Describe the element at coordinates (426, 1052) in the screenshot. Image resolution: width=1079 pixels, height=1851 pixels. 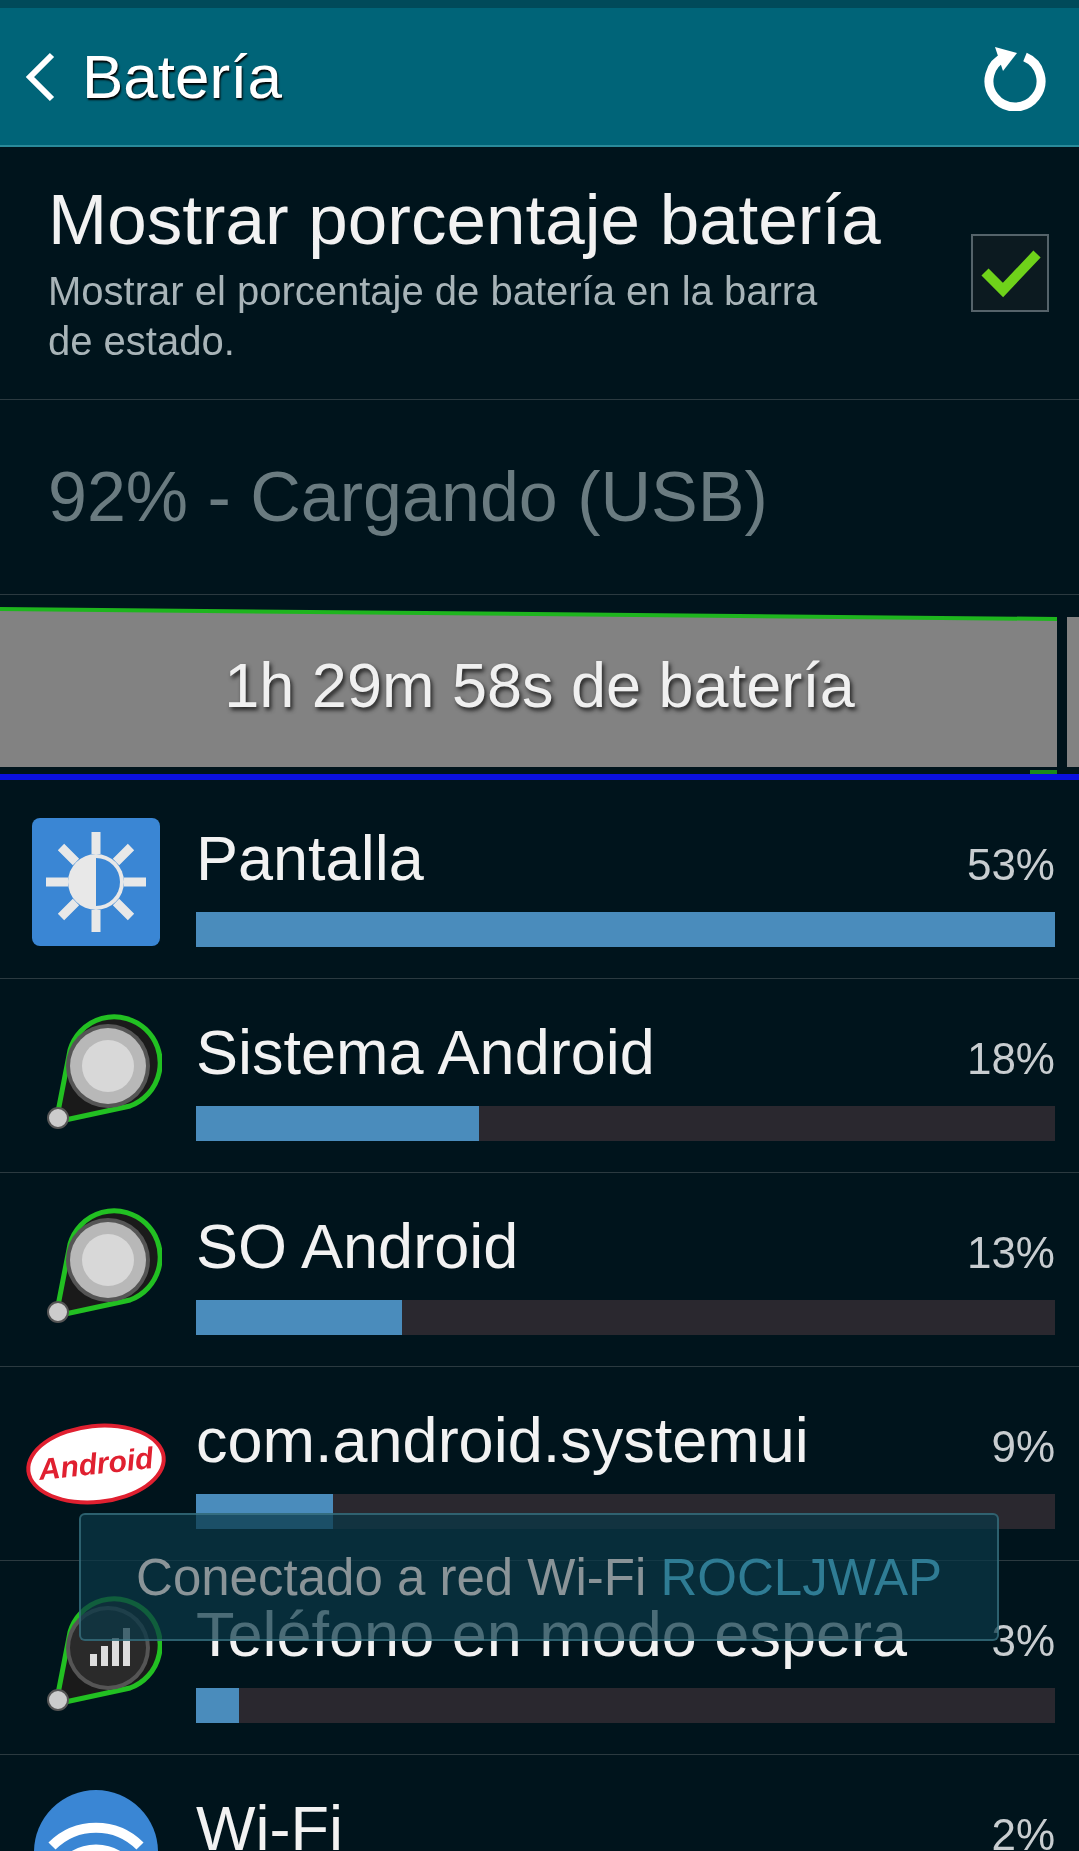
I see `app-name: Sistema Android` at that location.